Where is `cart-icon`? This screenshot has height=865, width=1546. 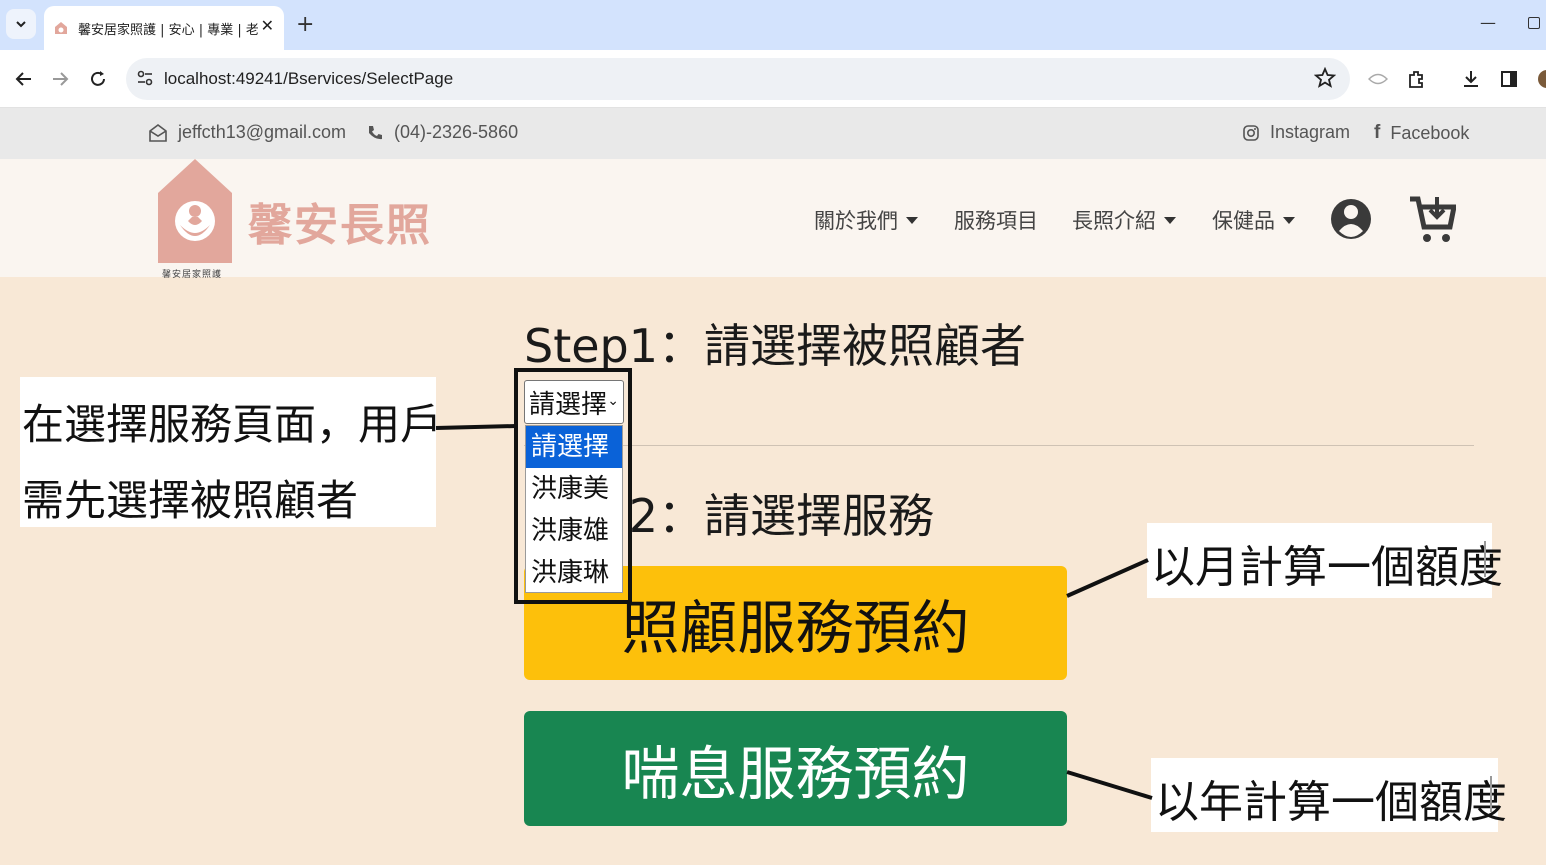 cart-icon is located at coordinates (1432, 220).